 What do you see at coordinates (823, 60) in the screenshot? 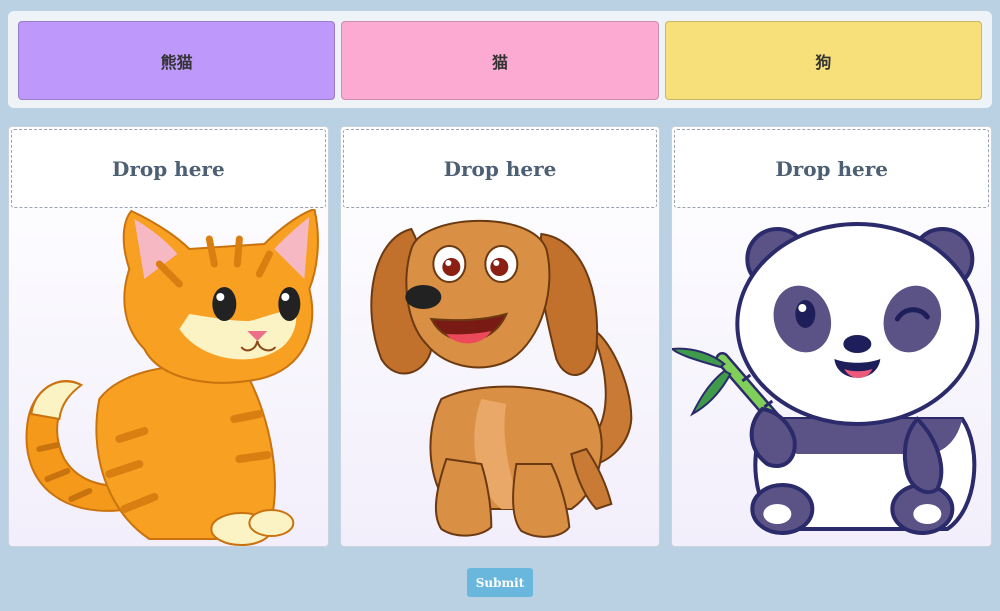
I see `word-chip-dog: 狗` at bounding box center [823, 60].